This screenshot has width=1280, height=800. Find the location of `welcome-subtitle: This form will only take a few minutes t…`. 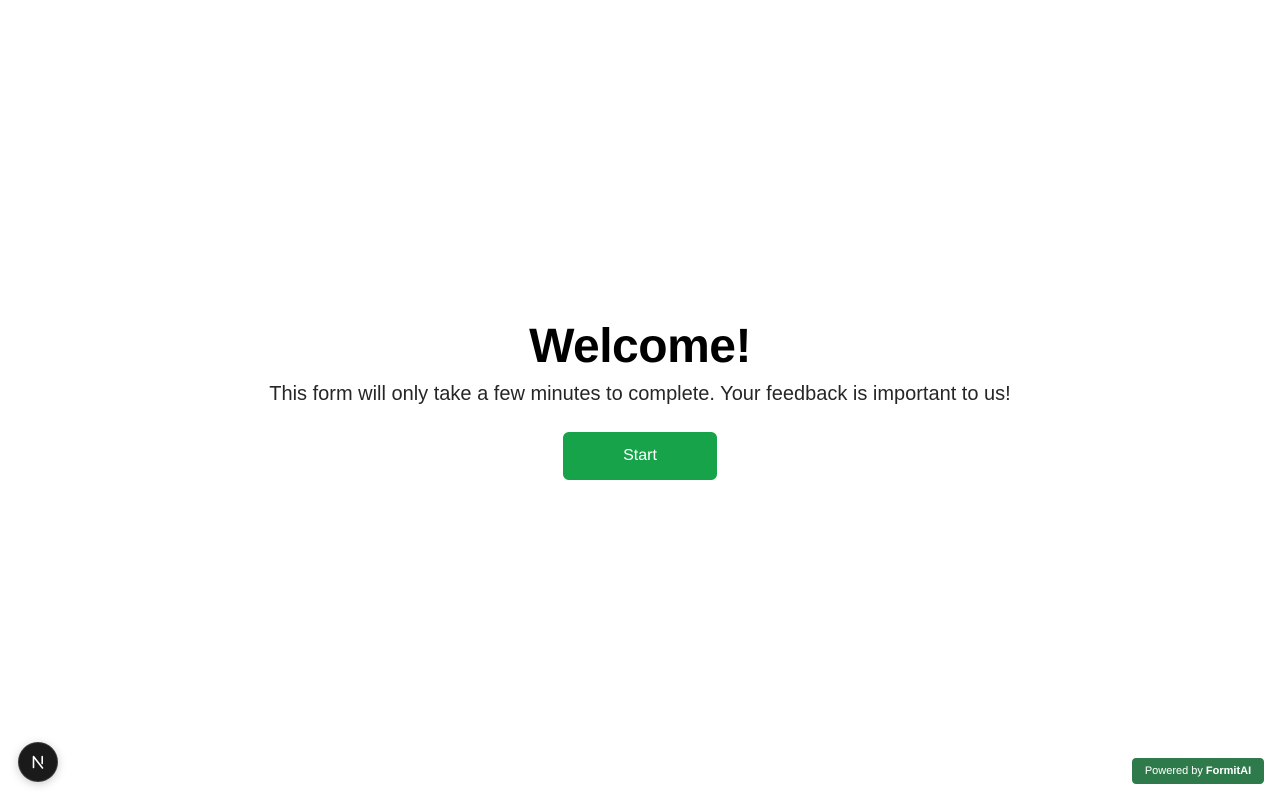

welcome-subtitle: This form will only take a few minutes t… is located at coordinates (640, 394).